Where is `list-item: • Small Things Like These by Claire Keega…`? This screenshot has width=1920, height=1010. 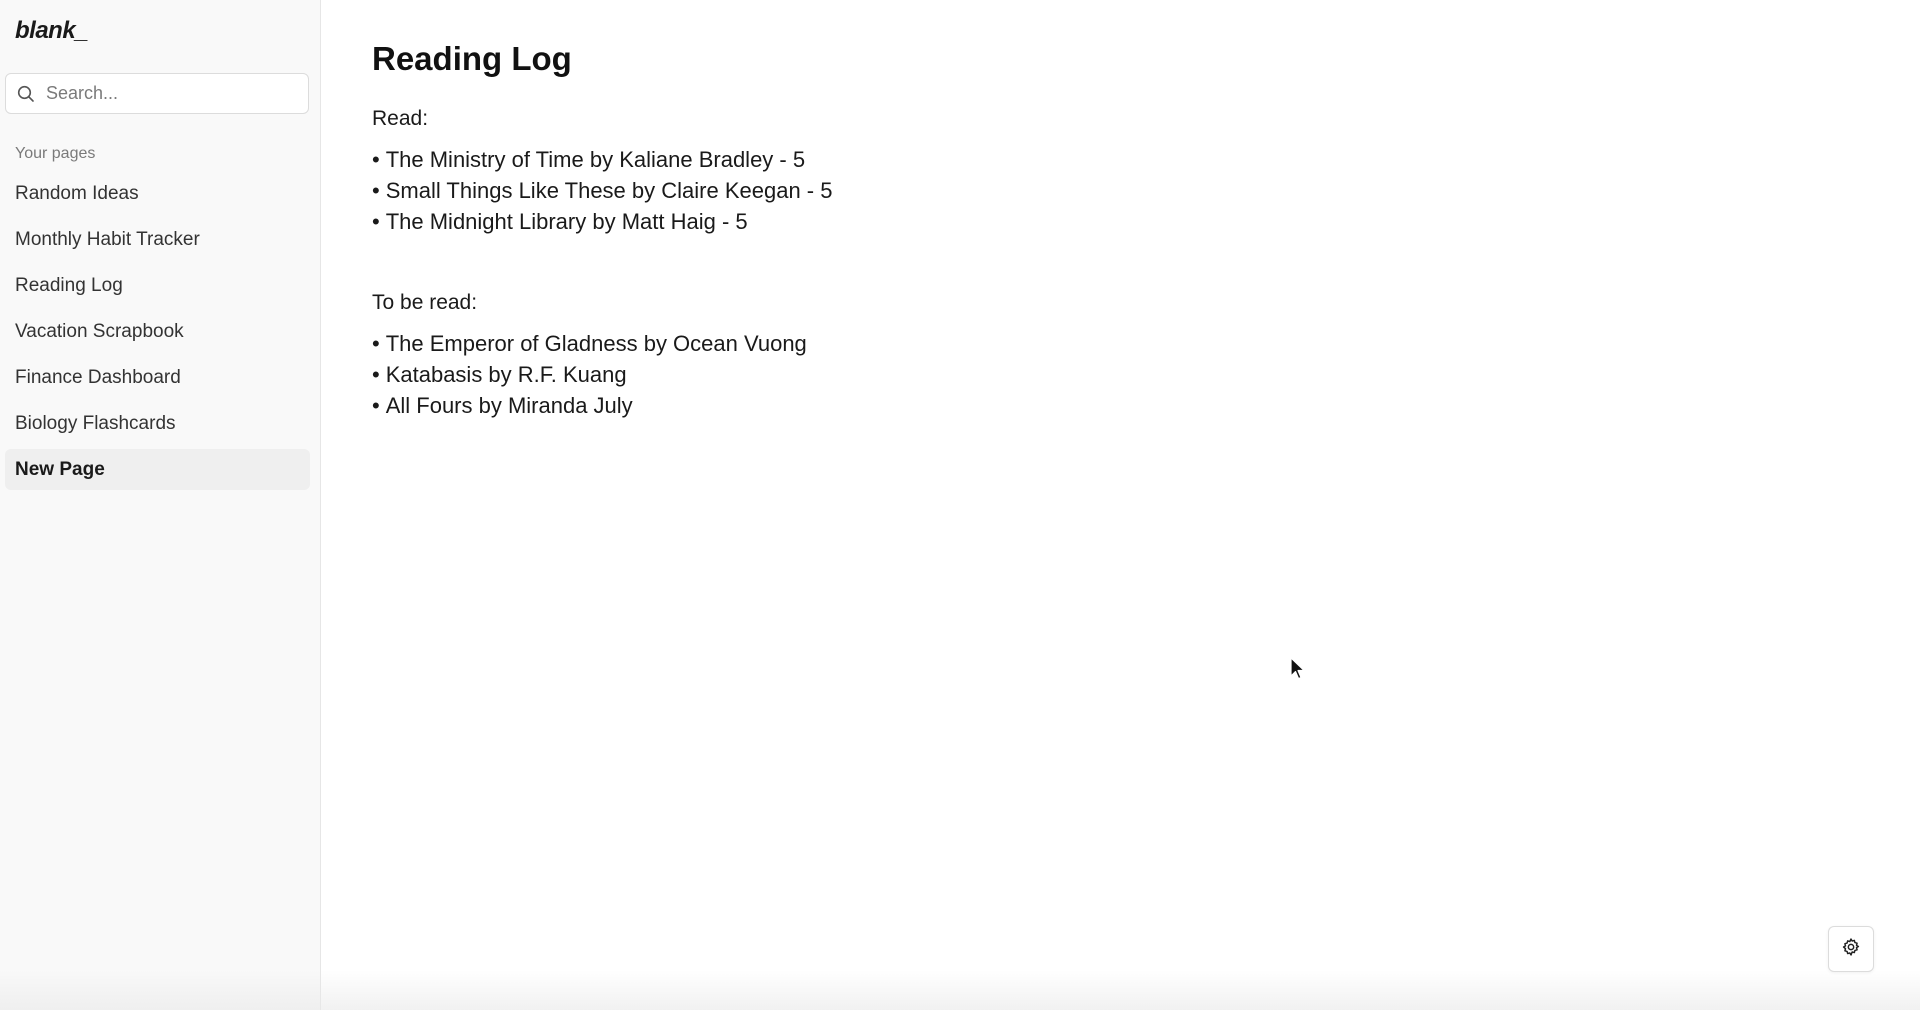
list-item: • Small Things Like These by Claire Keega… is located at coordinates (602, 190).